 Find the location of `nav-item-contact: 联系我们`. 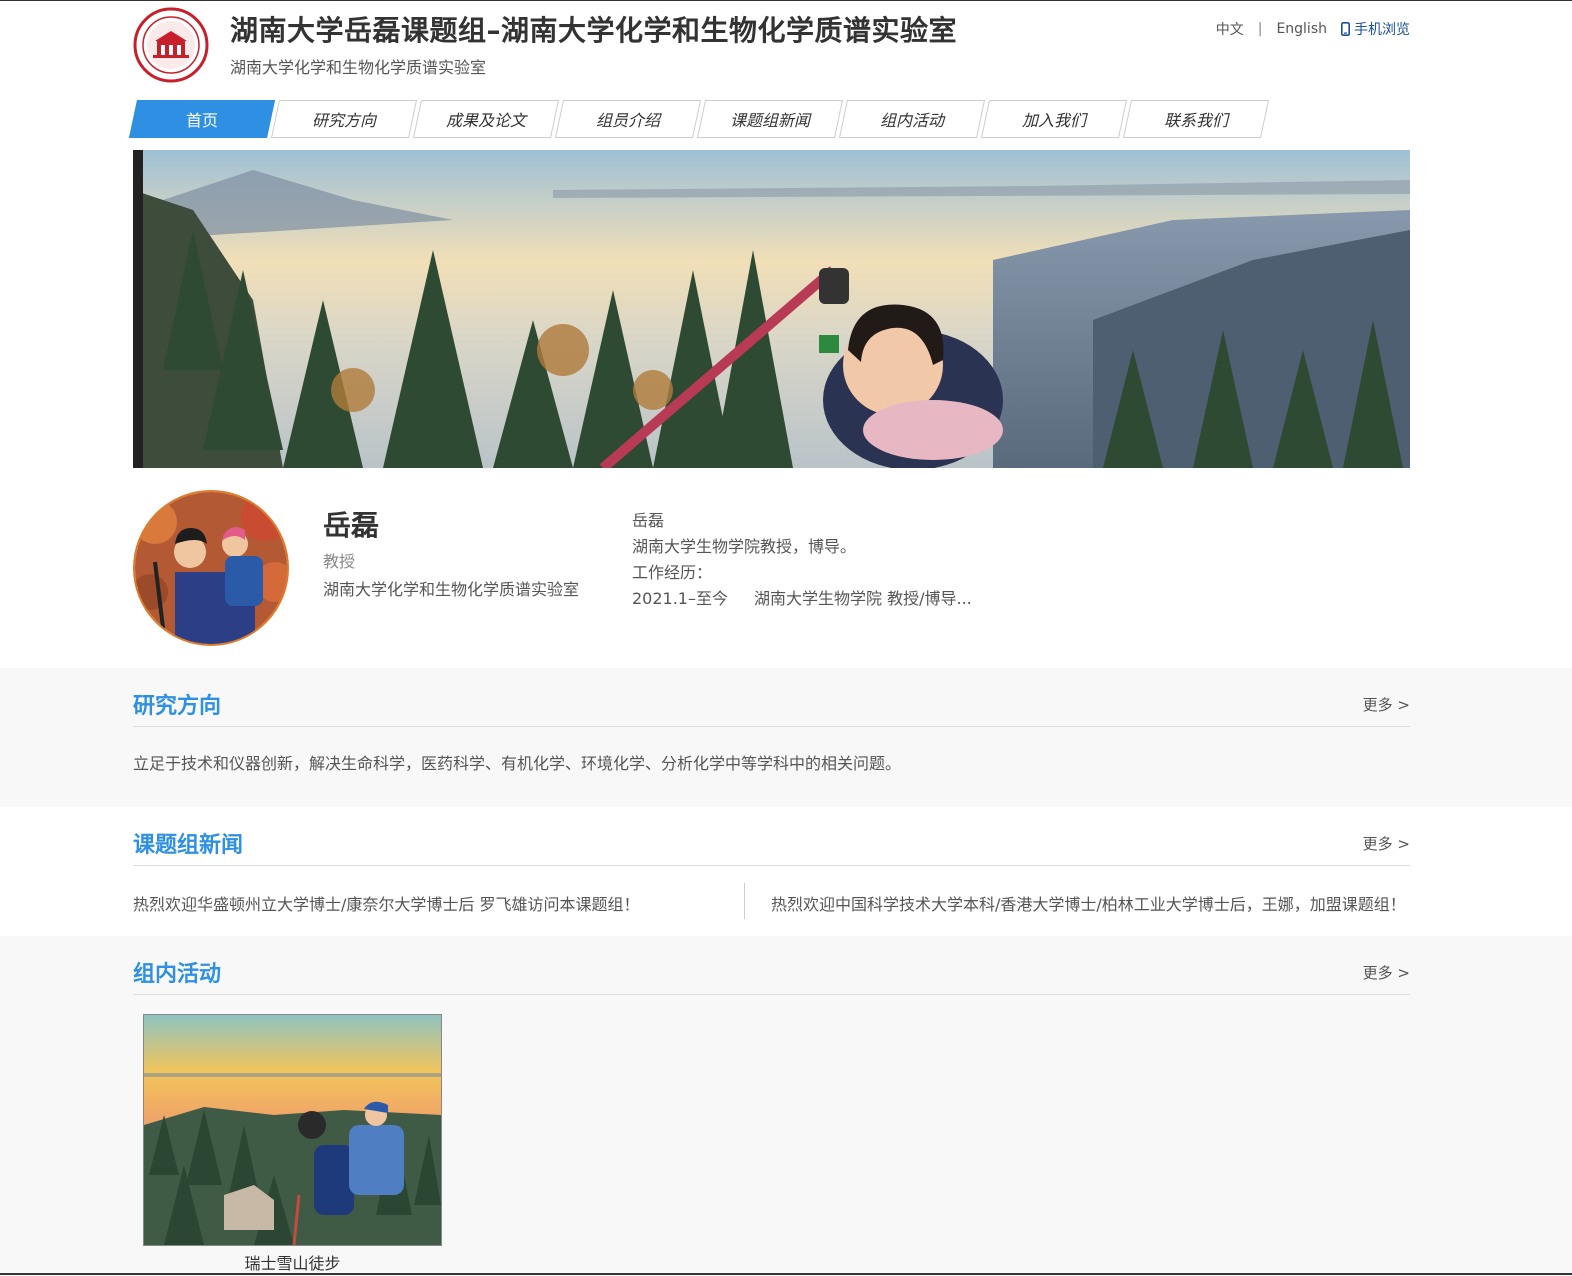

nav-item-contact: 联系我们 is located at coordinates (1196, 119).